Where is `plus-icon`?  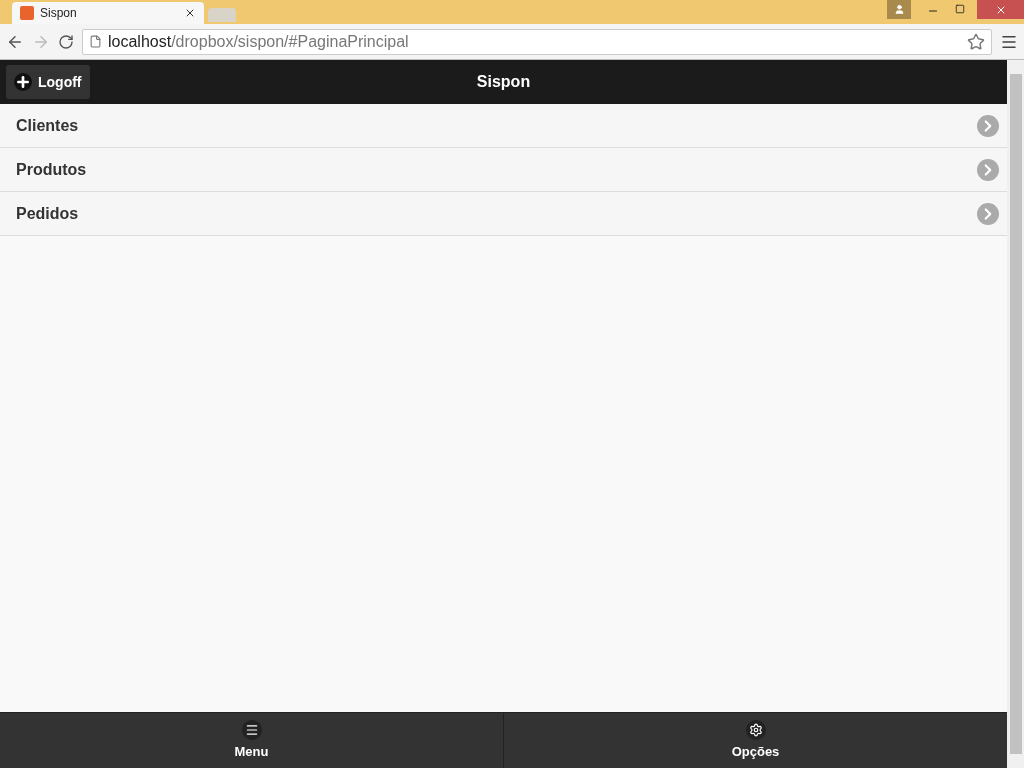 plus-icon is located at coordinates (23, 82).